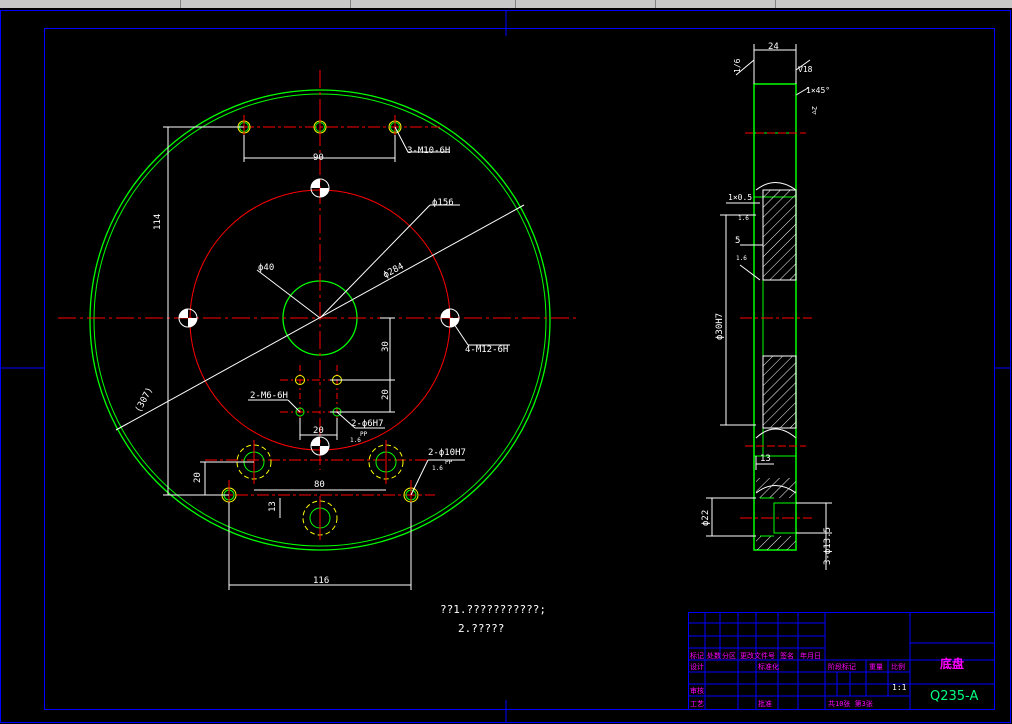 The image size is (1012, 724). Describe the element at coordinates (740, 197) in the screenshot. I see `side-chamfer-1x05: 1×0.5` at that location.